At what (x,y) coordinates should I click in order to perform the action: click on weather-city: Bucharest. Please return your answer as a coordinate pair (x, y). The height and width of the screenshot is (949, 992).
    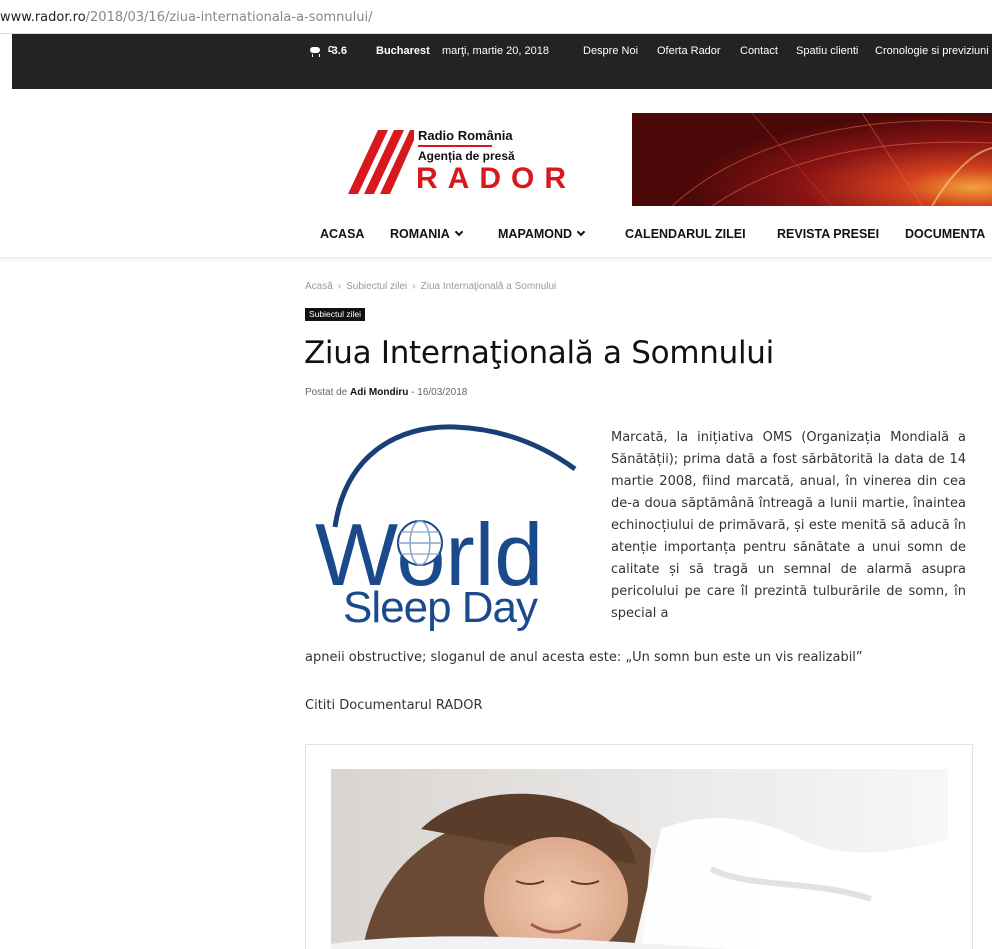
    Looking at the image, I should click on (403, 51).